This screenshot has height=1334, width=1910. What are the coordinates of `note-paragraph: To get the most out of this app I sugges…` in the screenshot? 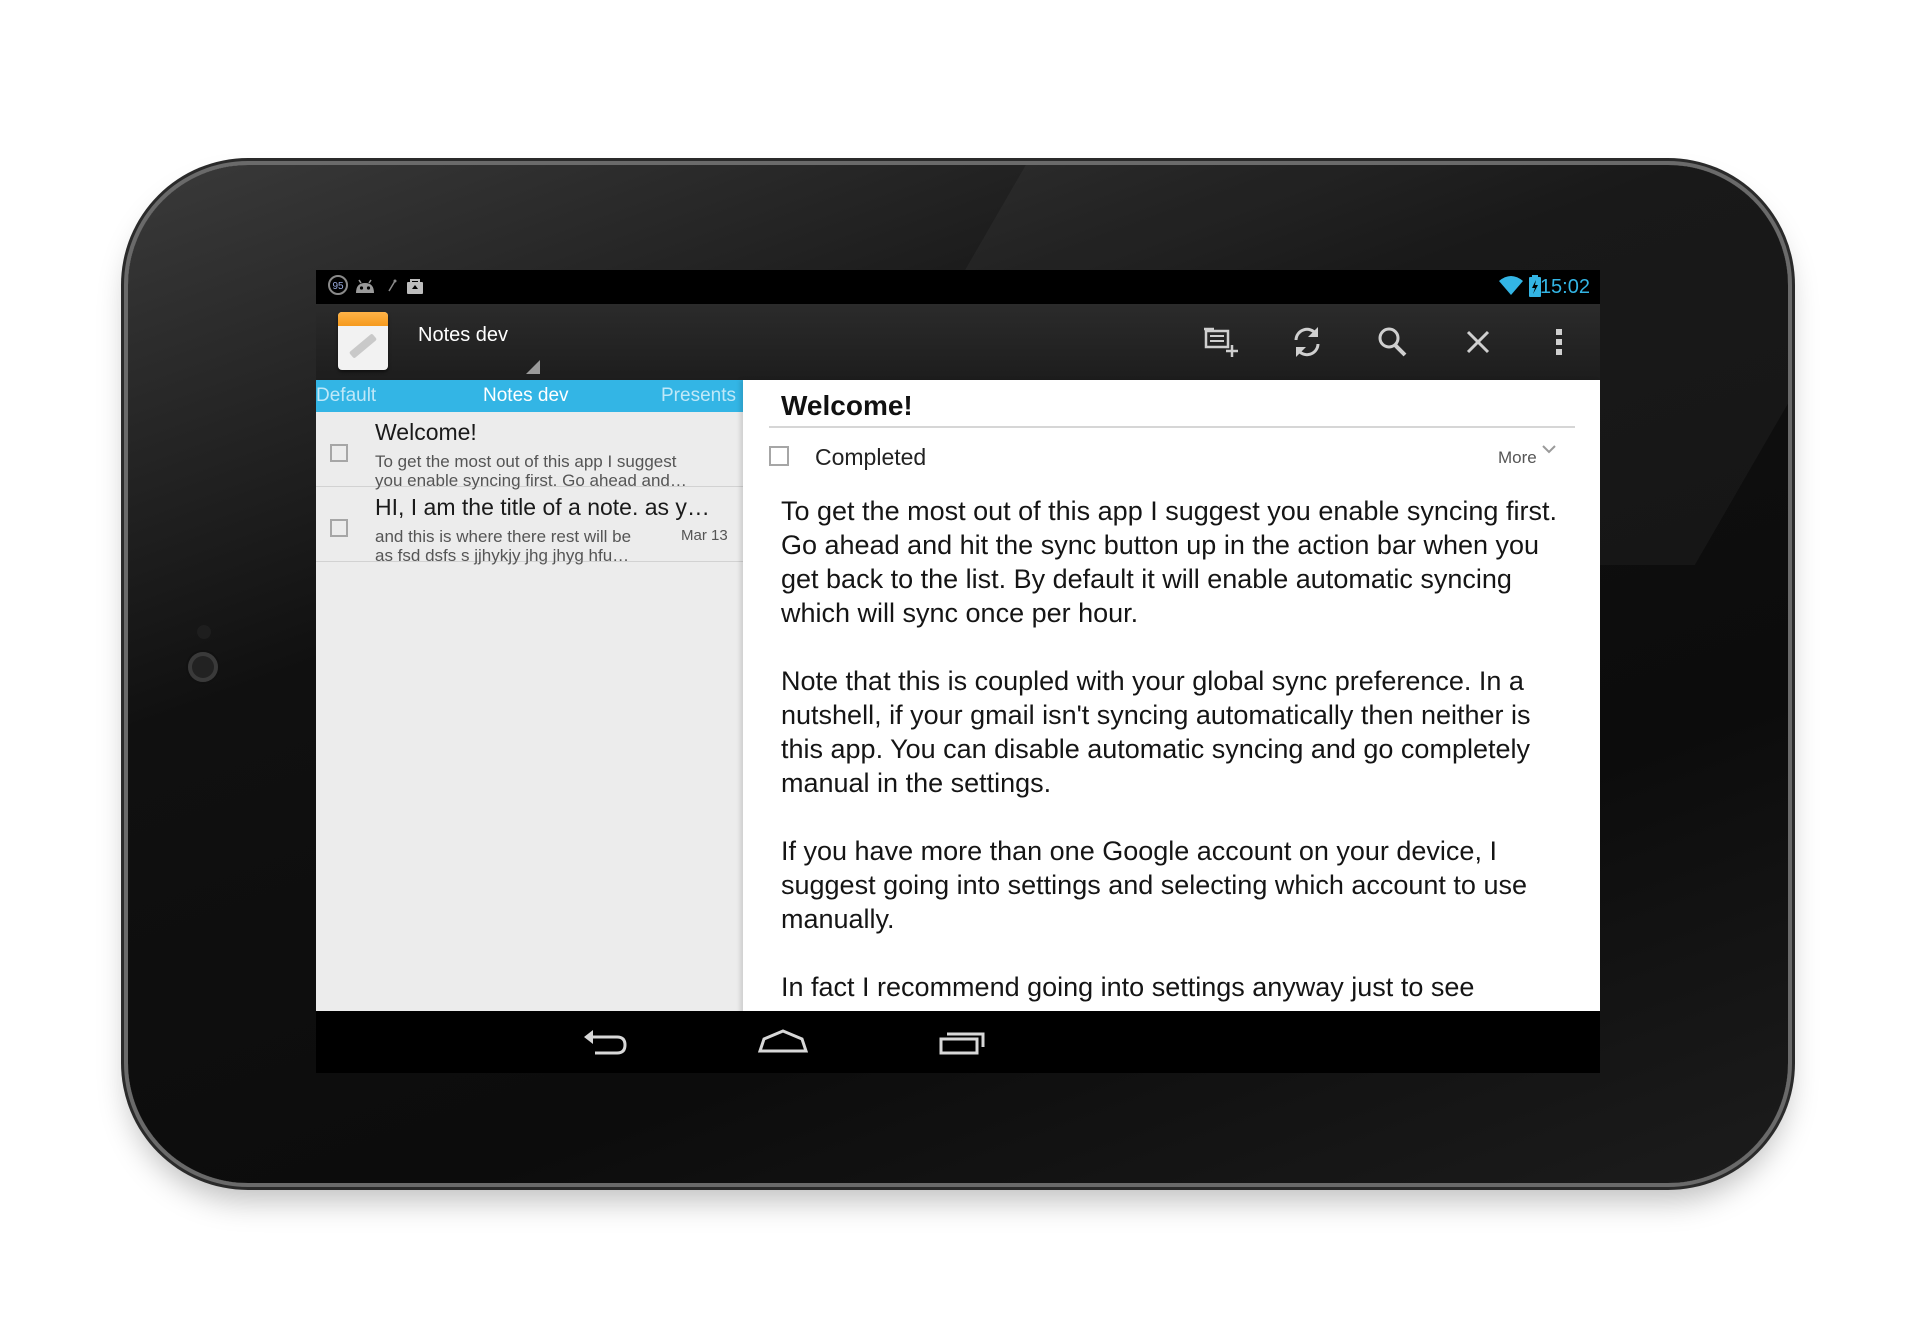 It's located at (1169, 562).